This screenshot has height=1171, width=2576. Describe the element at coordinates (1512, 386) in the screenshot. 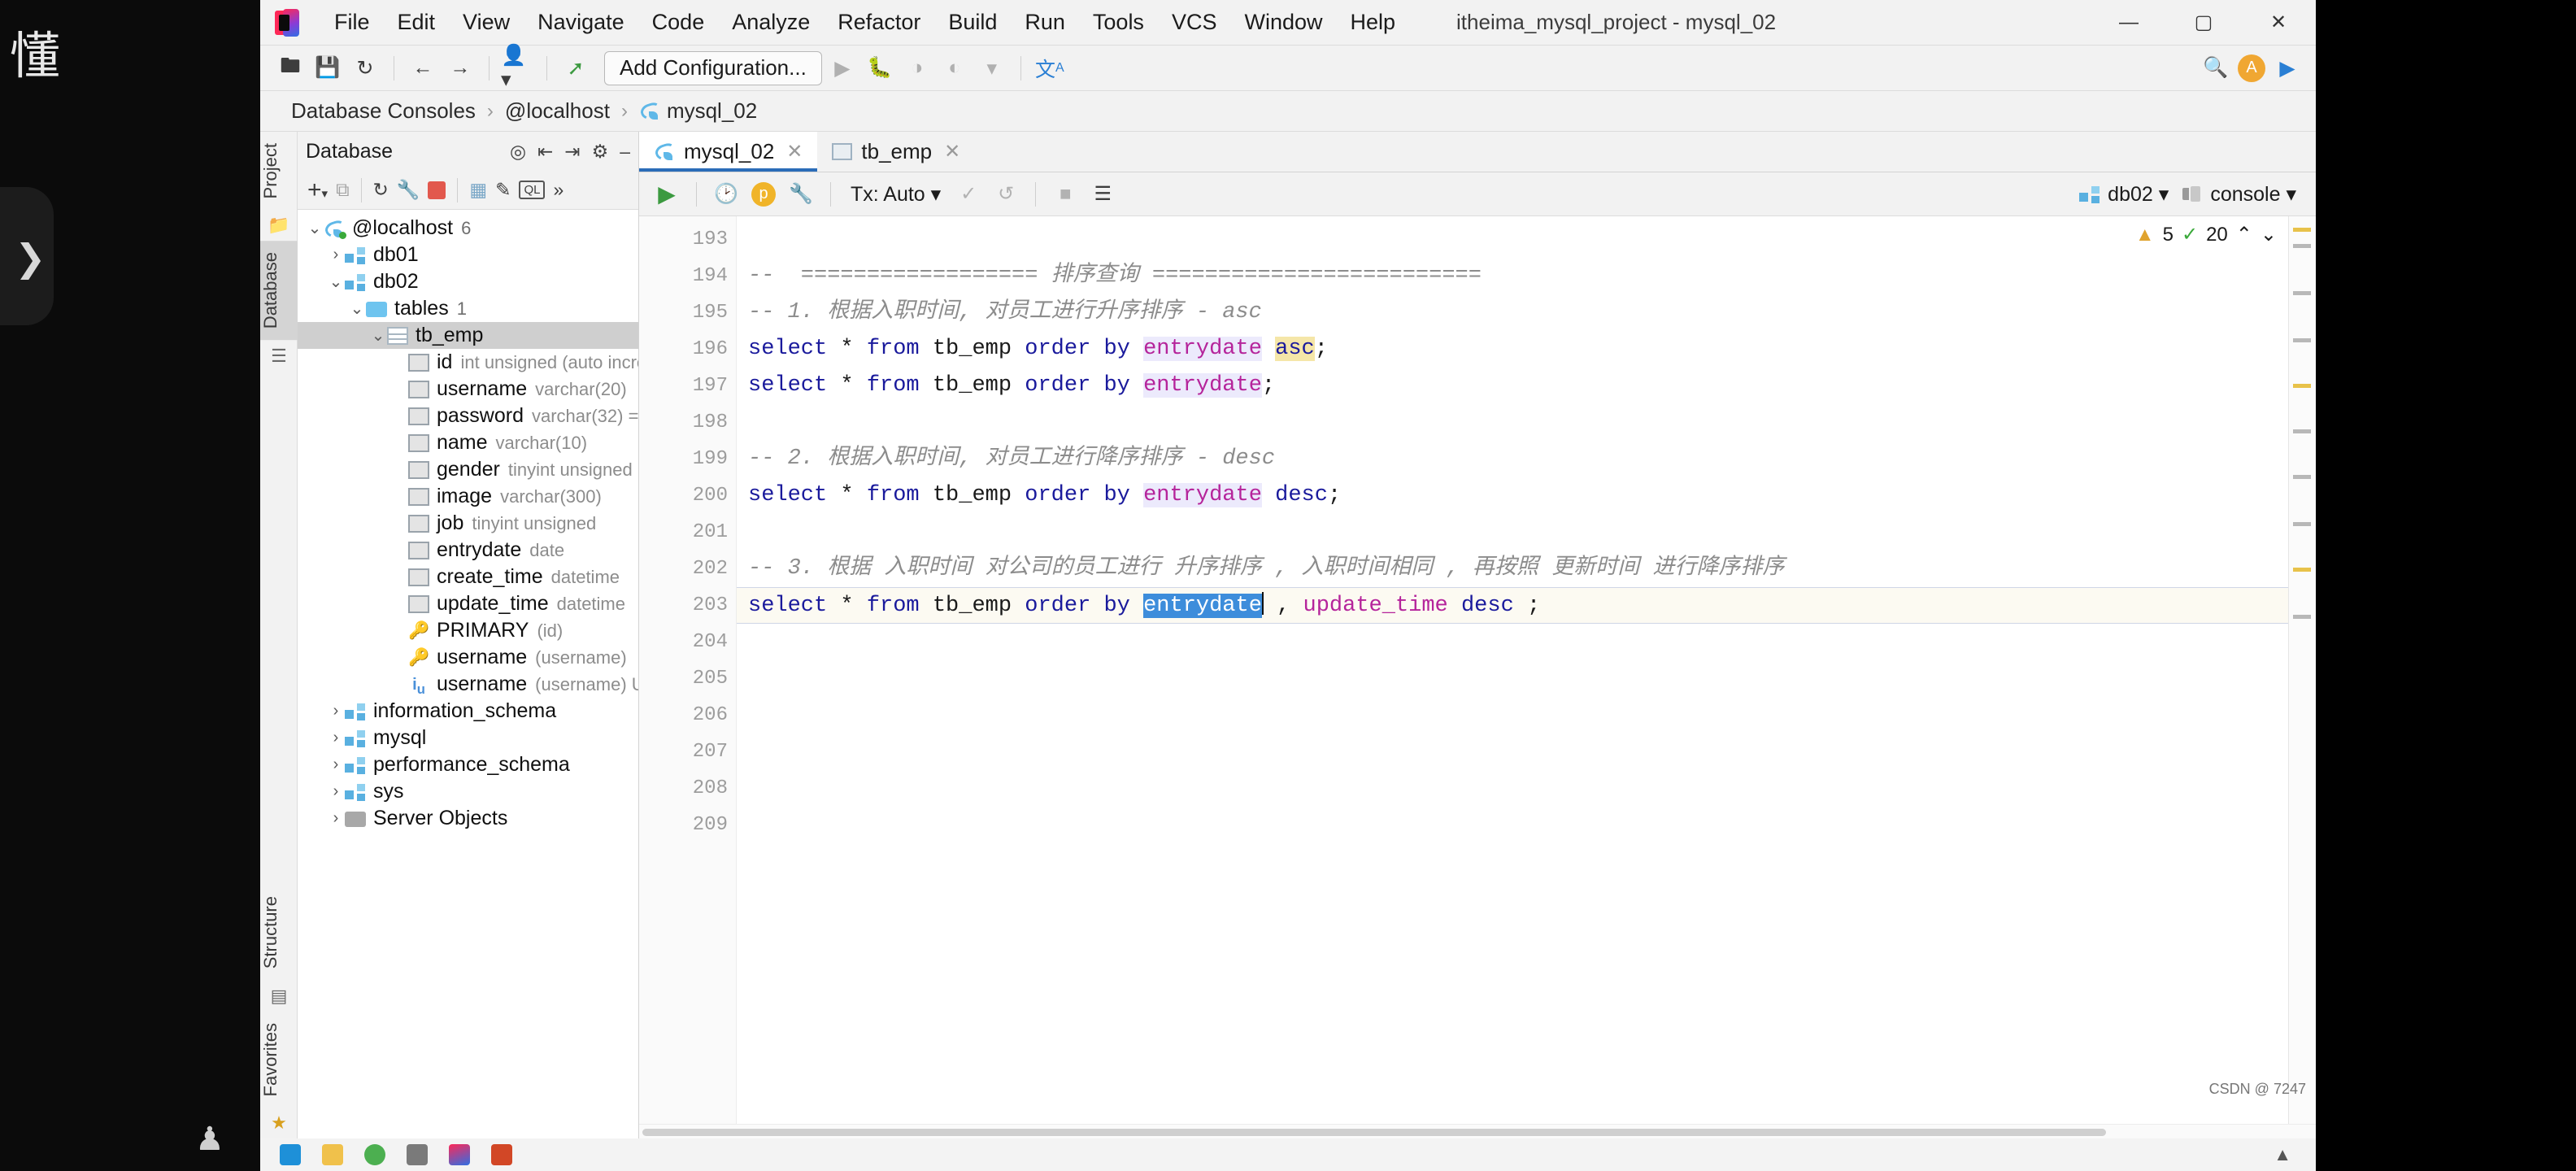

I see `code-line: select * from tb_emp order by entrydate;` at that location.